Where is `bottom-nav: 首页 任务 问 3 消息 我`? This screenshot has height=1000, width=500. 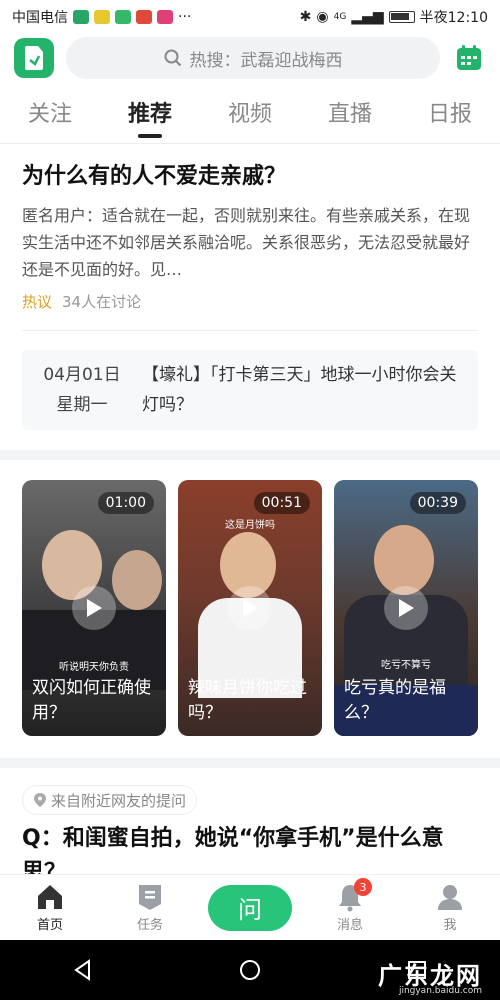 bottom-nav: 首页 任务 问 3 消息 我 is located at coordinates (250, 907).